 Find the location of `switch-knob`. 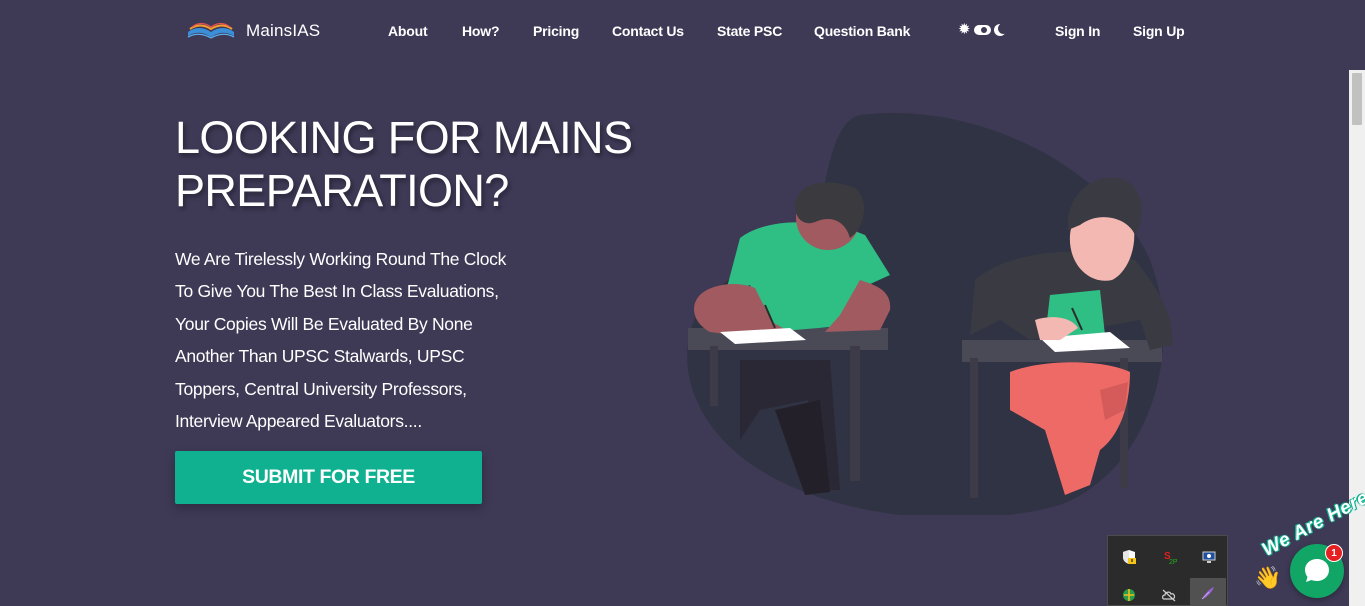

switch-knob is located at coordinates (983, 30).